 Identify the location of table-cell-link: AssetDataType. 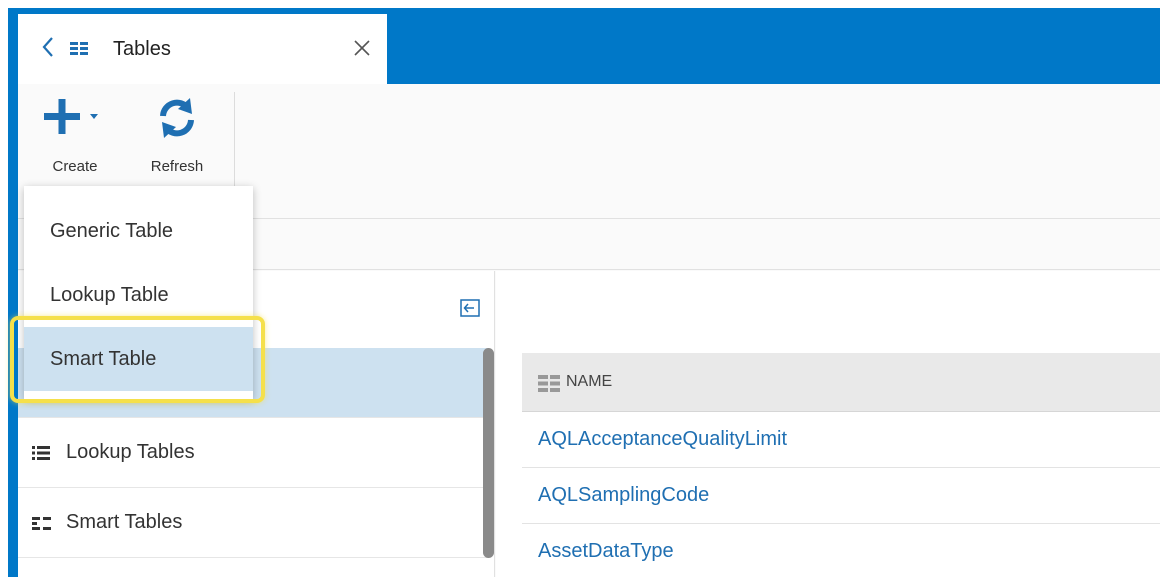
(606, 551).